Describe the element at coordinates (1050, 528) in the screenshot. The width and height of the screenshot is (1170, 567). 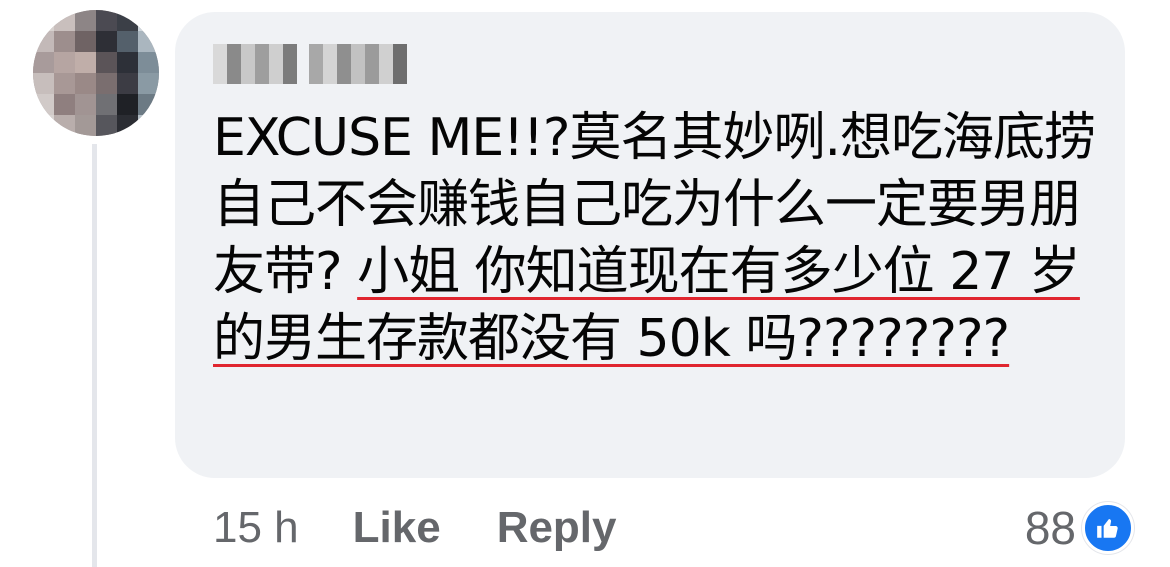
I see `reaction-count: 88` at that location.